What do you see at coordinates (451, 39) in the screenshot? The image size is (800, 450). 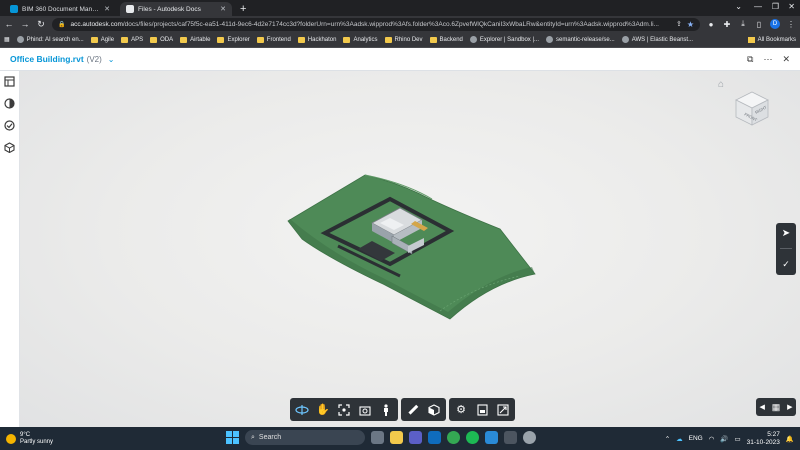 I see `bookmark-label: Backend` at bounding box center [451, 39].